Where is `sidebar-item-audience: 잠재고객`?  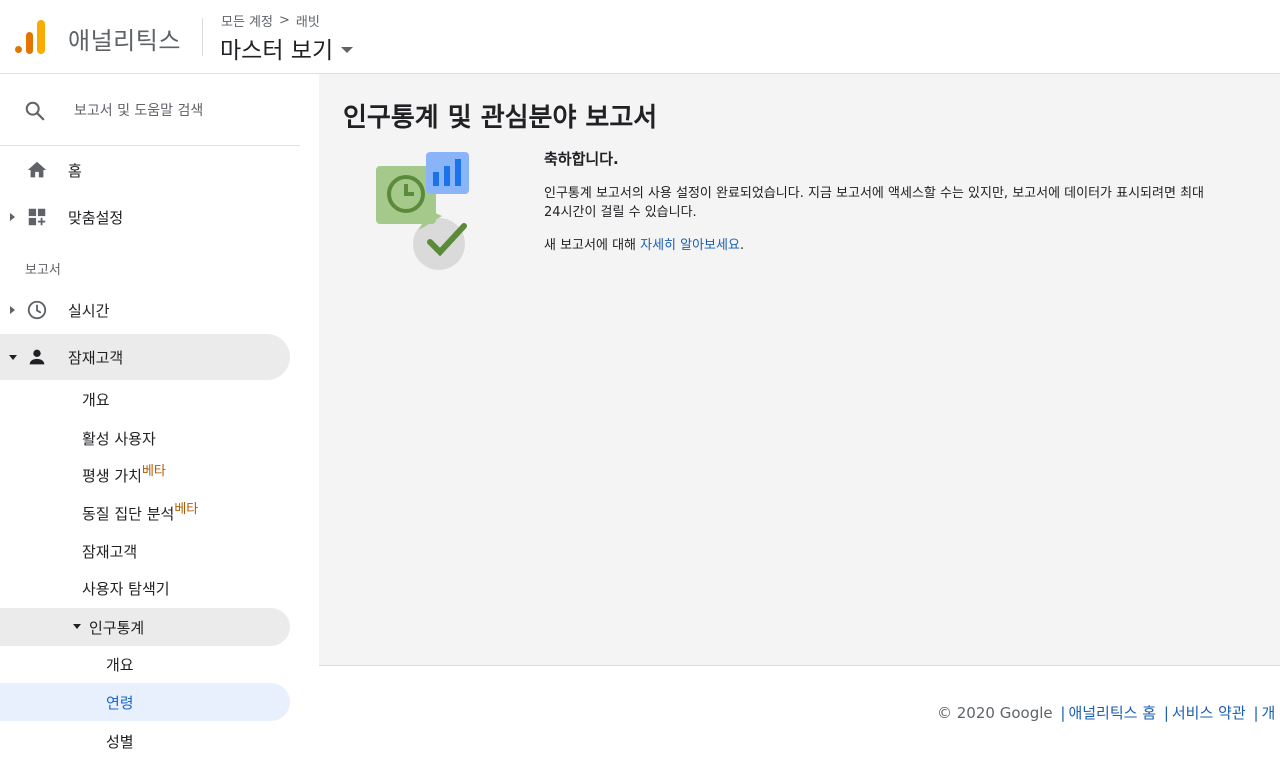
sidebar-item-audience: 잠재고객 is located at coordinates (145, 357).